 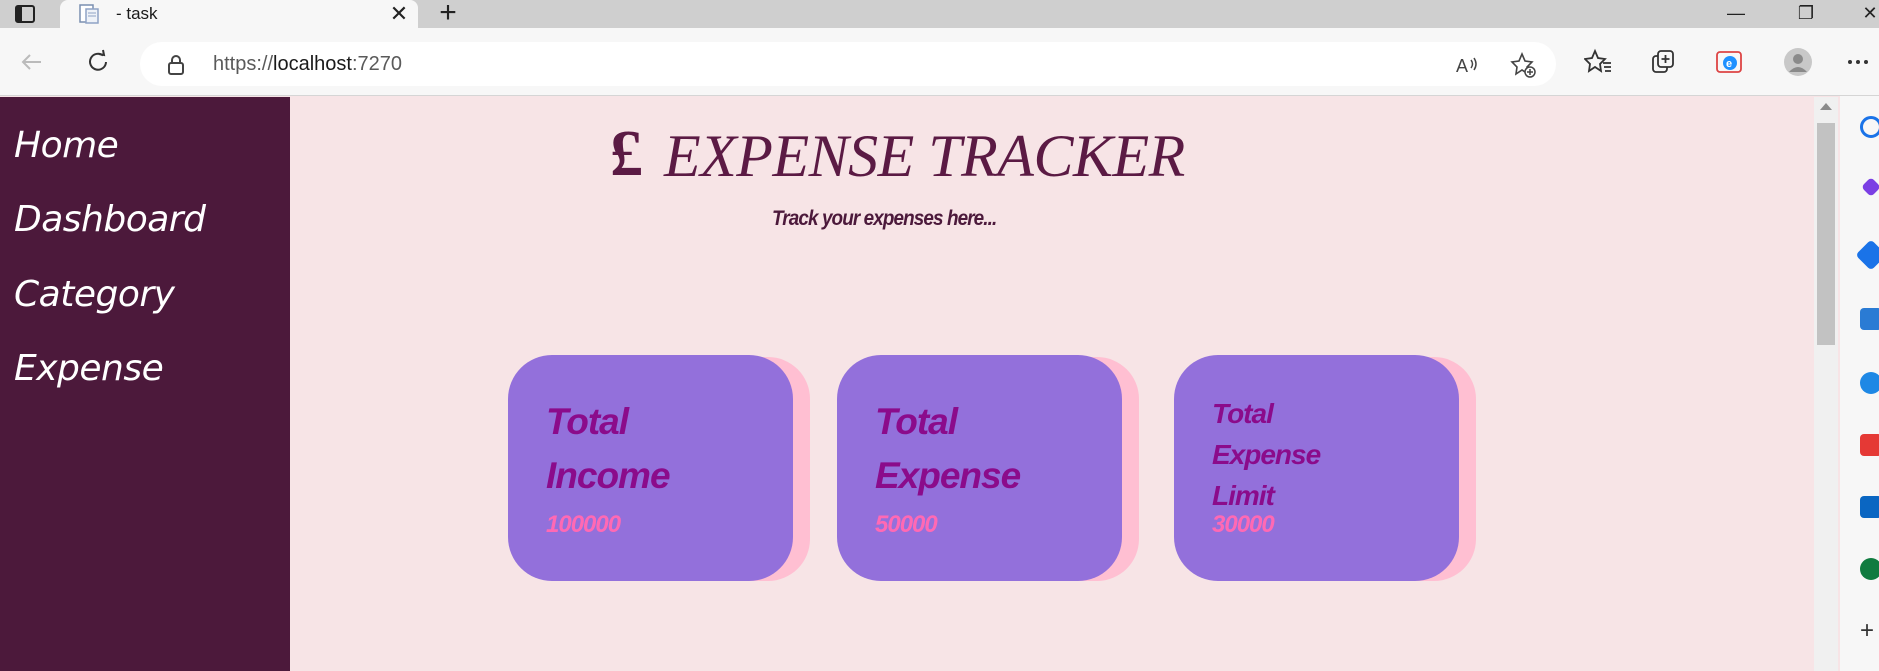 I want to click on browser-toolbar: https://localhost:7270 A e, so click(x=939, y=62).